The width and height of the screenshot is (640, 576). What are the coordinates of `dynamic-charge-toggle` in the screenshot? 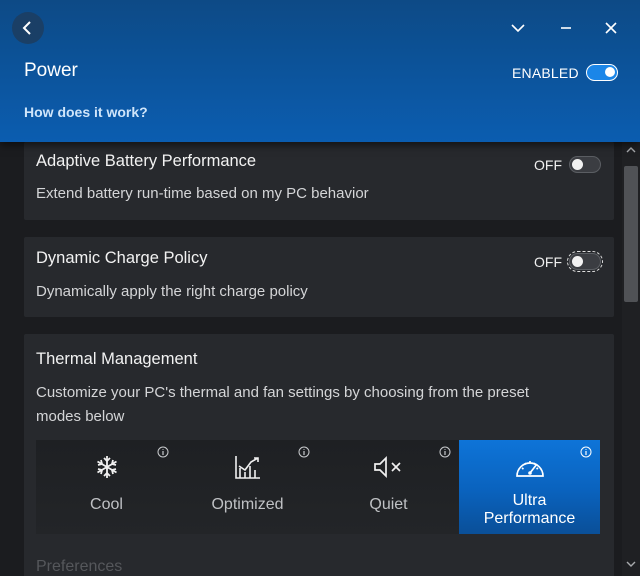 It's located at (585, 261).